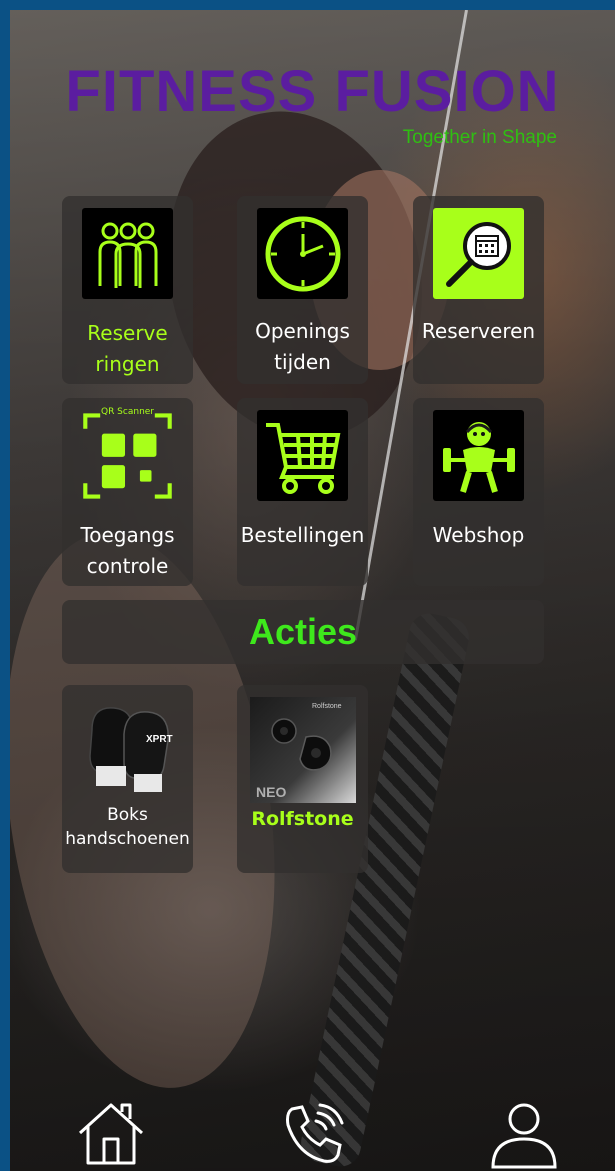 This screenshot has width=615, height=1171. Describe the element at coordinates (312, 91) in the screenshot. I see `app-logo-title: FITNESS FUSION` at that location.